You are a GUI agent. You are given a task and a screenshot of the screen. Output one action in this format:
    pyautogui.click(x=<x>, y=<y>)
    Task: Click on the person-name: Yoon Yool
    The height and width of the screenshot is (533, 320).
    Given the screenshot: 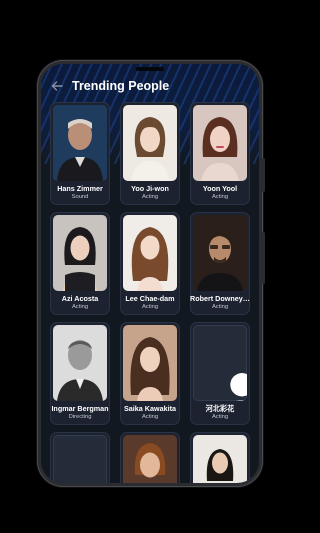 What is the action you would take?
    pyautogui.click(x=220, y=188)
    